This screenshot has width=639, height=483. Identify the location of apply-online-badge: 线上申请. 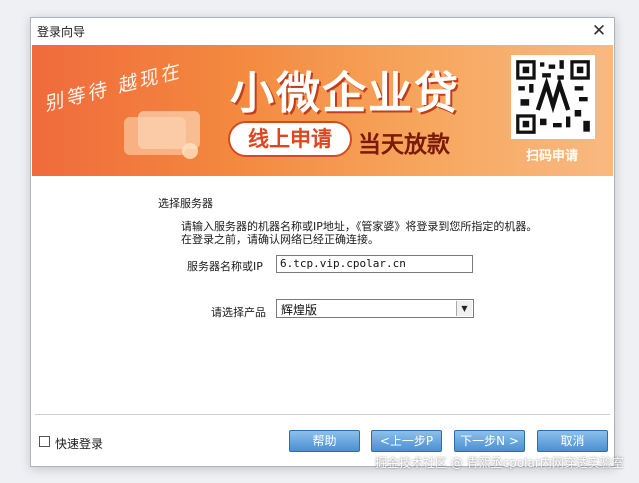
(290, 139).